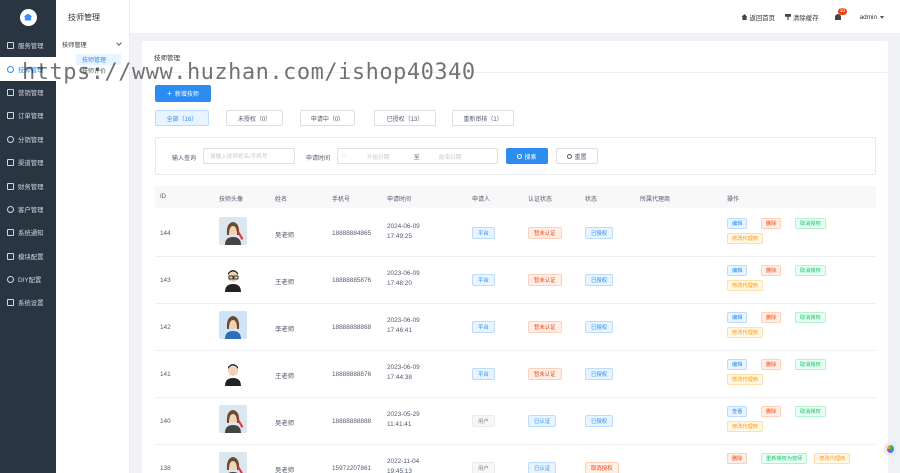 The height and width of the screenshot is (473, 900). I want to click on column-header: 申请人, so click(481, 200).